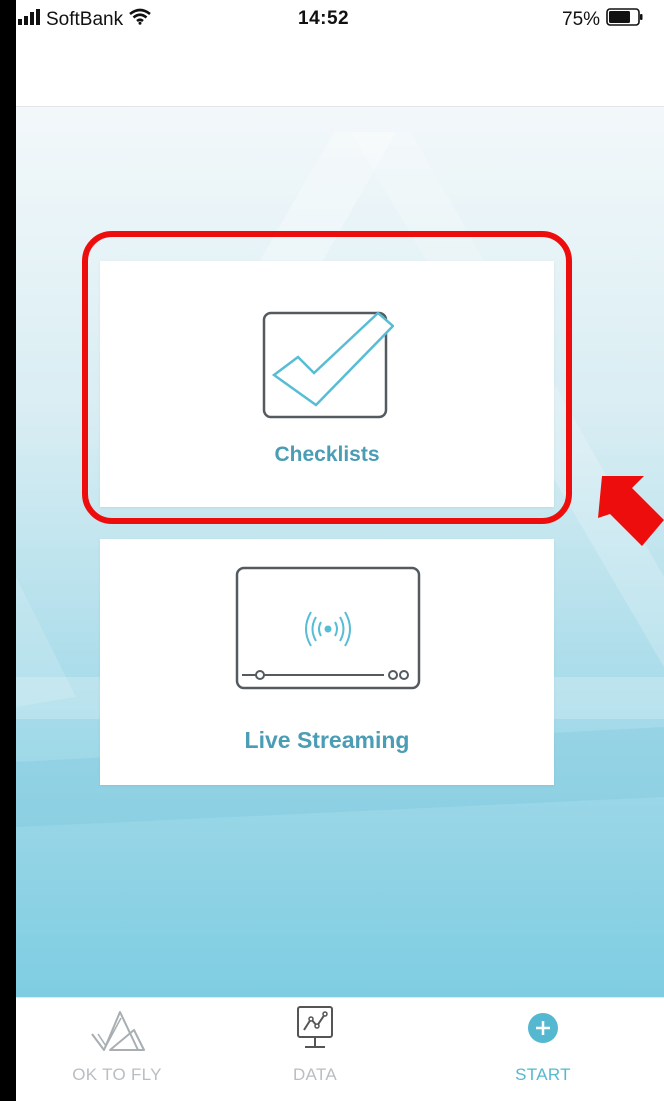  I want to click on wifi-icon, so click(140, 19).